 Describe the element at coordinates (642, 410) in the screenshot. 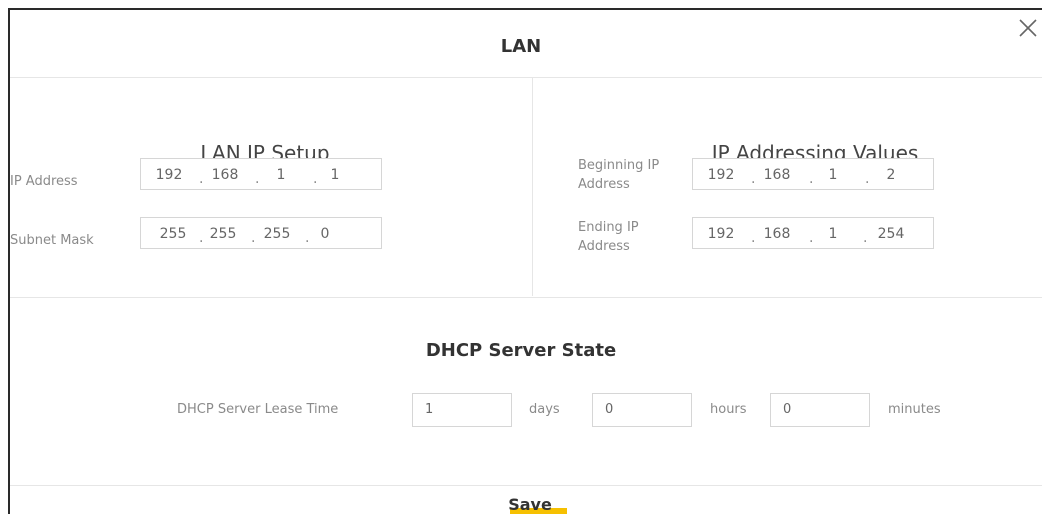

I see `lease-hours-input: 0` at that location.